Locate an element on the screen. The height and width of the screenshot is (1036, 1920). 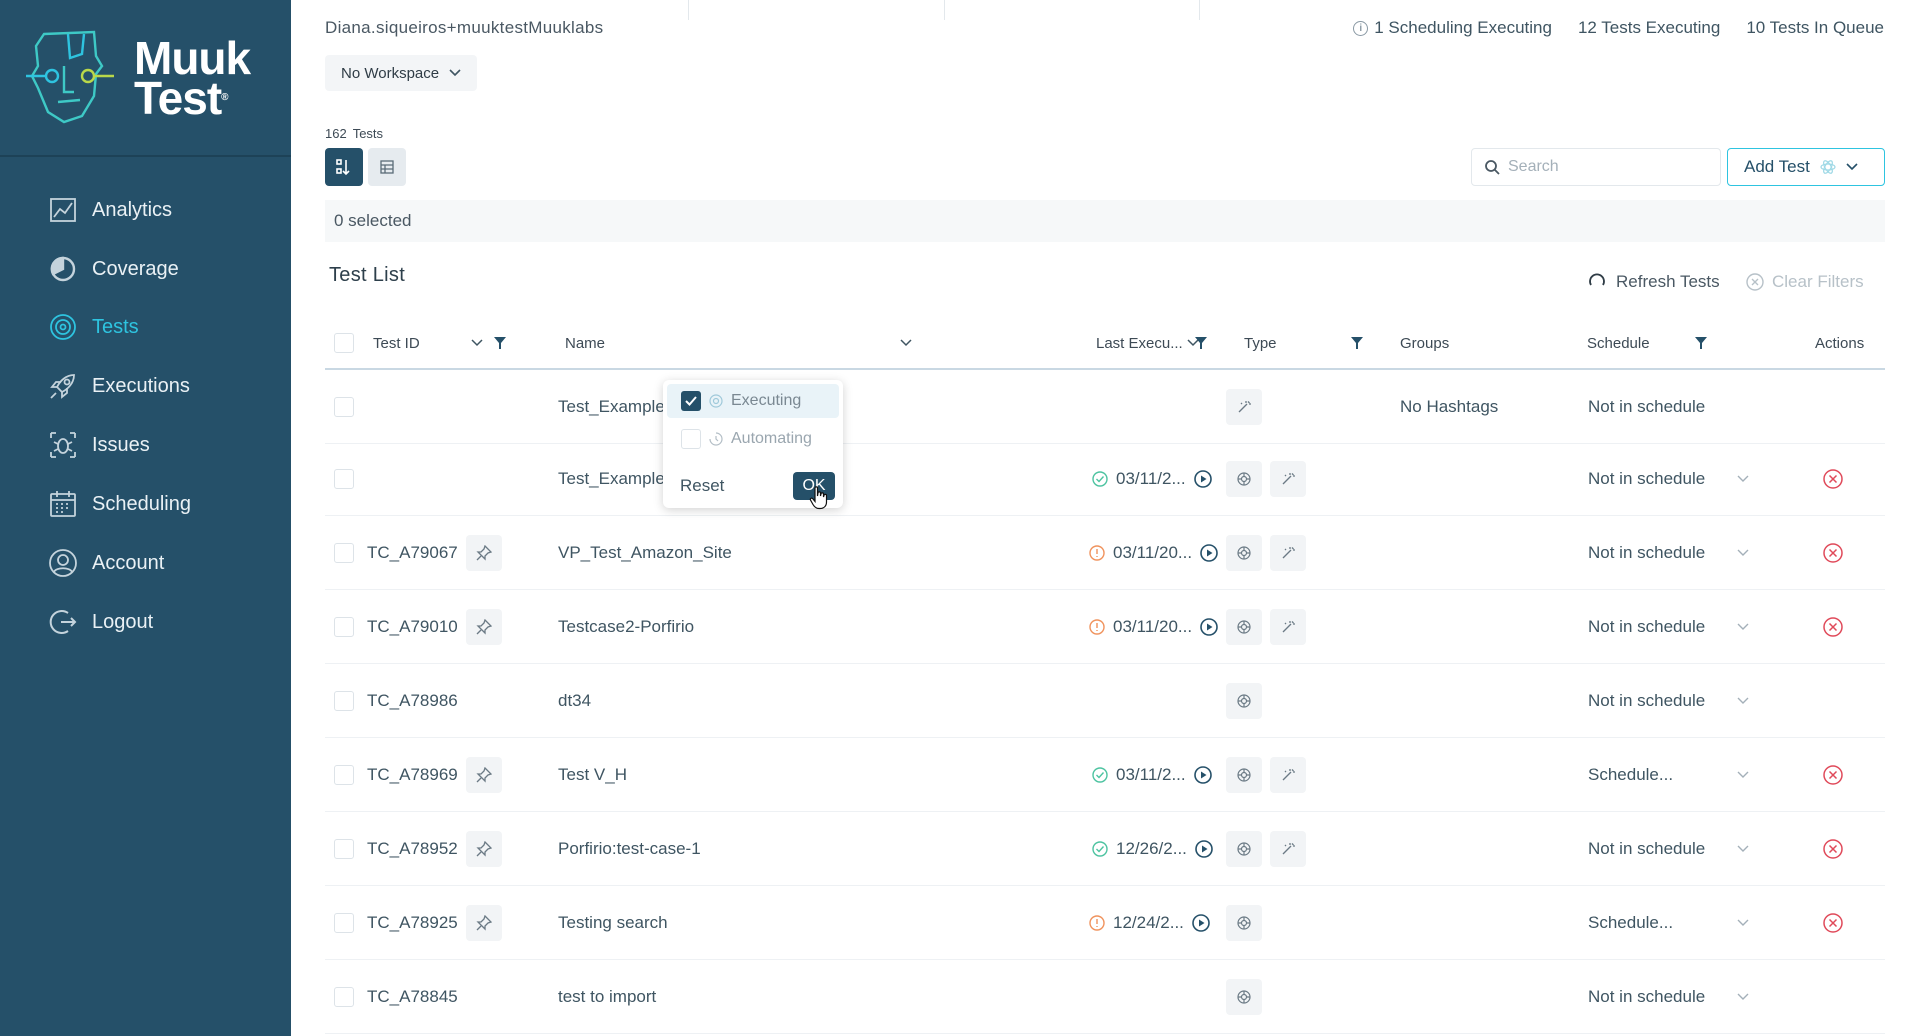
filter-test-id is located at coordinates (500, 343).